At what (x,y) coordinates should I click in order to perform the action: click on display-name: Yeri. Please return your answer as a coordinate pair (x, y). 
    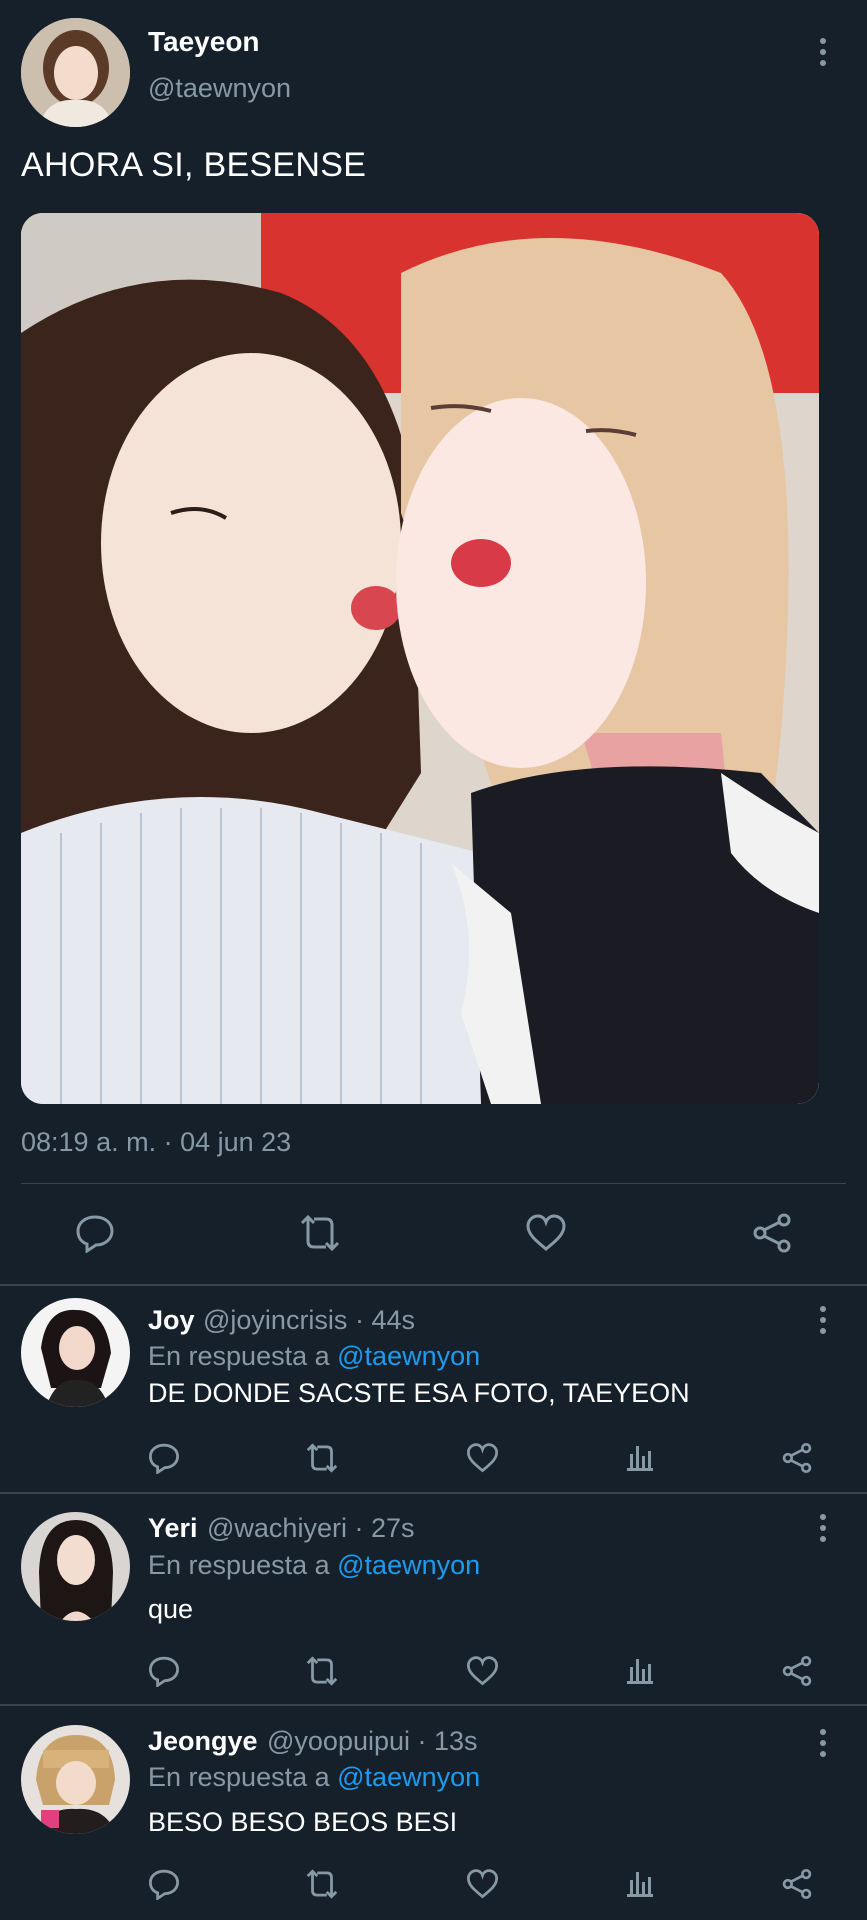
    Looking at the image, I should click on (173, 1528).